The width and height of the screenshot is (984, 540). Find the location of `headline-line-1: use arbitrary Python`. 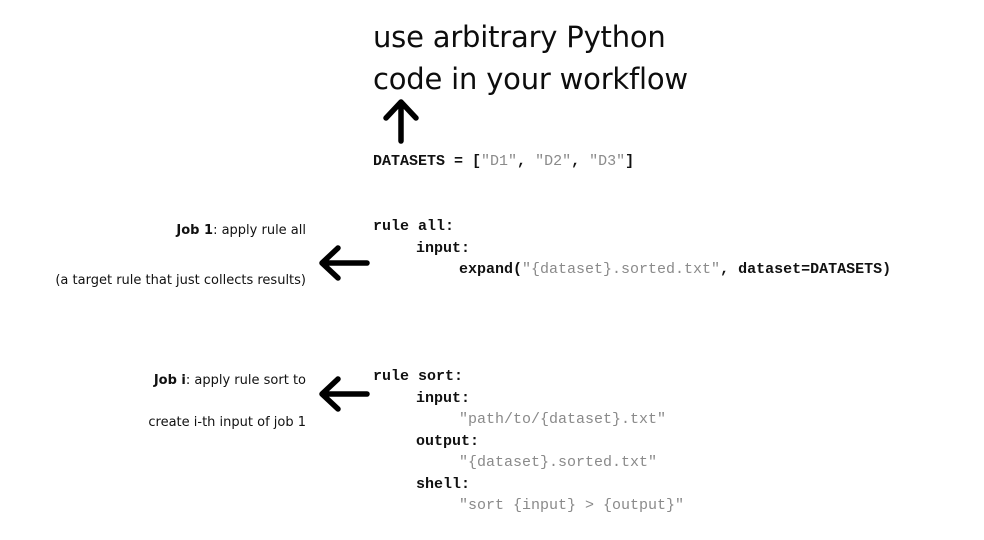

headline-line-1: use arbitrary Python is located at coordinates (519, 37).